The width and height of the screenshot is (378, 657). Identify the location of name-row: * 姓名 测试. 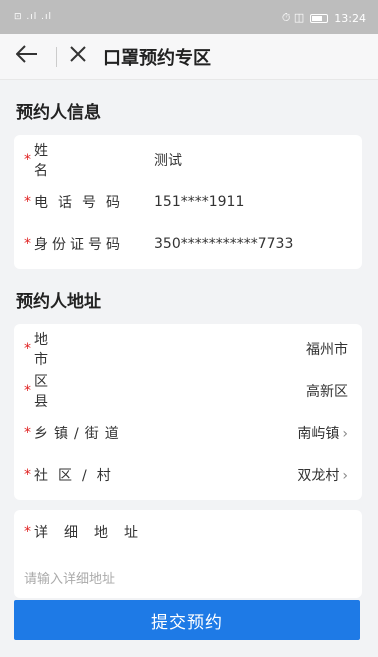
(188, 160).